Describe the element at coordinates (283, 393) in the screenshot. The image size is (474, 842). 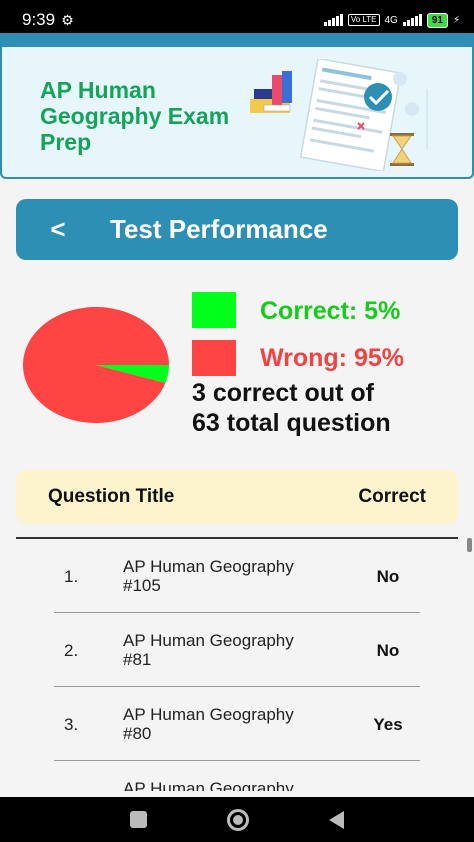
I see `score-summary-line1: 3 correct out of` at that location.